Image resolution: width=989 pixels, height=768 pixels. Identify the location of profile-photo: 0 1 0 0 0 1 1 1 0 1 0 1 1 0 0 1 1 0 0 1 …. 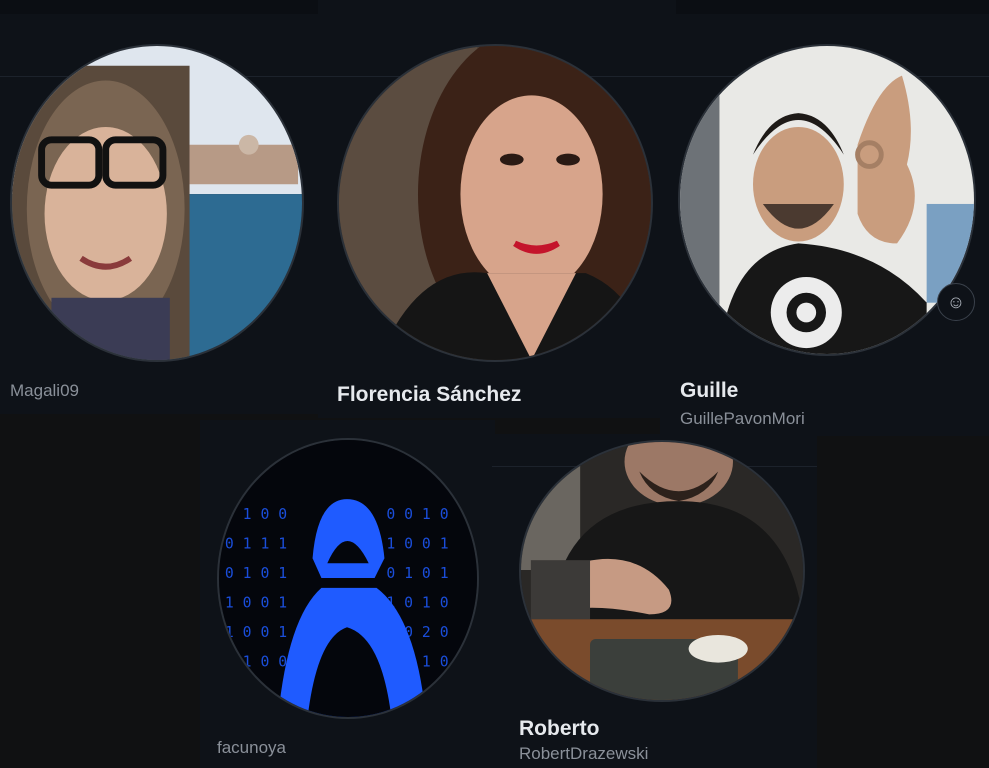
(348, 578).